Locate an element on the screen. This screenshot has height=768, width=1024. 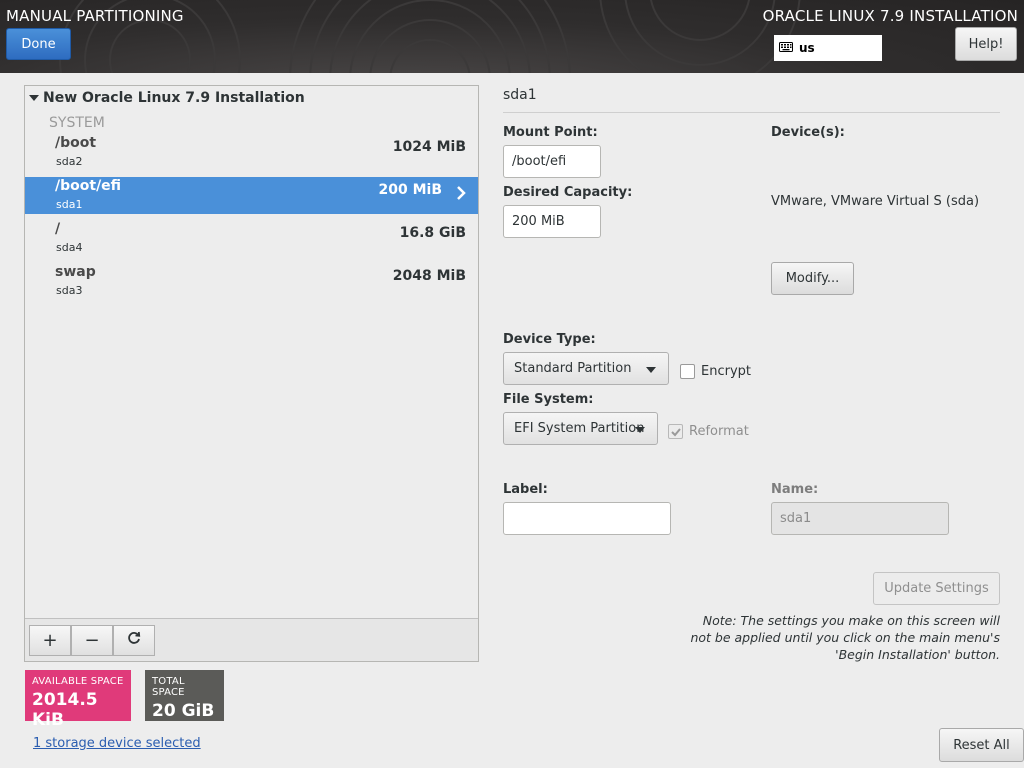
desired-capacity-field: 200 MiB is located at coordinates (552, 221).